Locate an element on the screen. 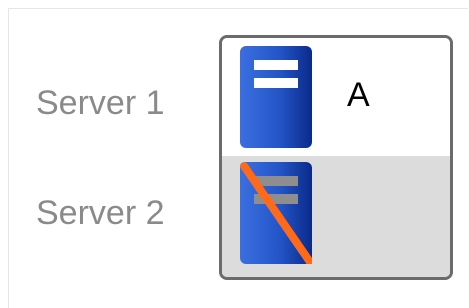 The image size is (469, 308). server-1-label: Server 1 is located at coordinates (100, 103).